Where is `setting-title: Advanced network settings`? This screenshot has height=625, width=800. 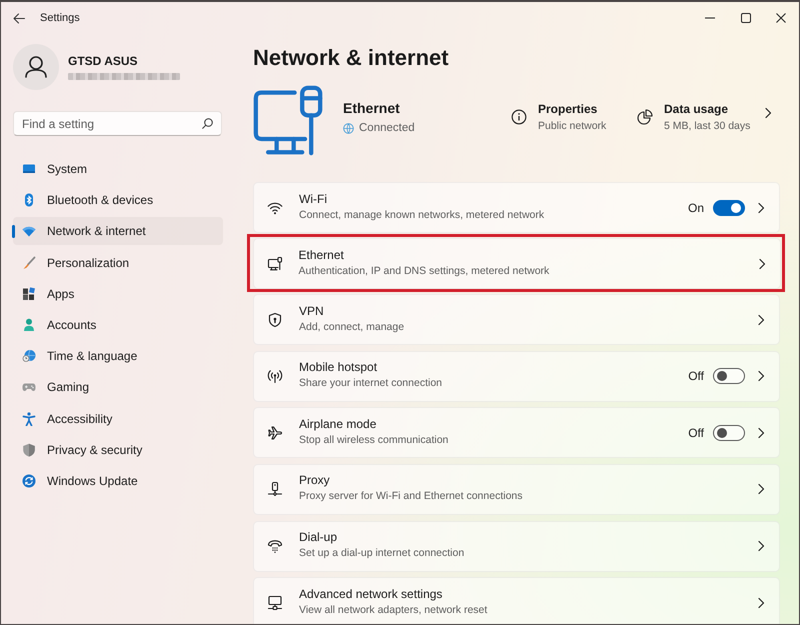 setting-title: Advanced network settings is located at coordinates (371, 593).